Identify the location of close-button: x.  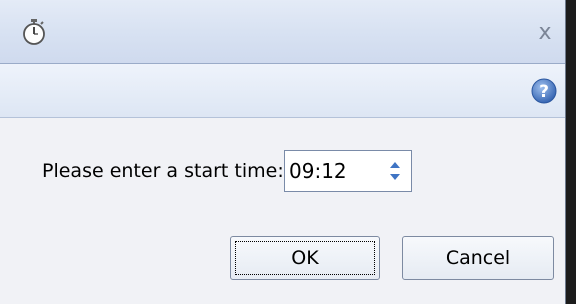
(545, 33).